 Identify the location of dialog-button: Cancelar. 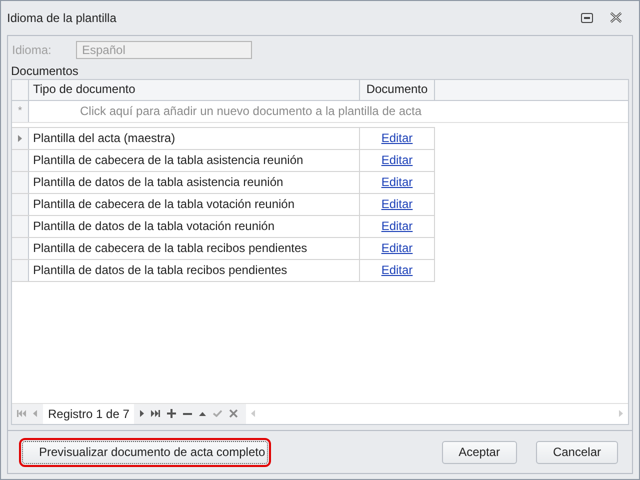
(577, 452).